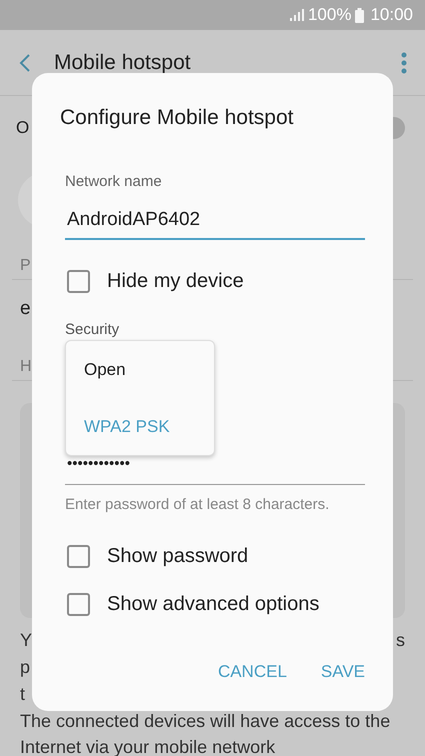  I want to click on paragraph-fragment: Y, so click(26, 640).